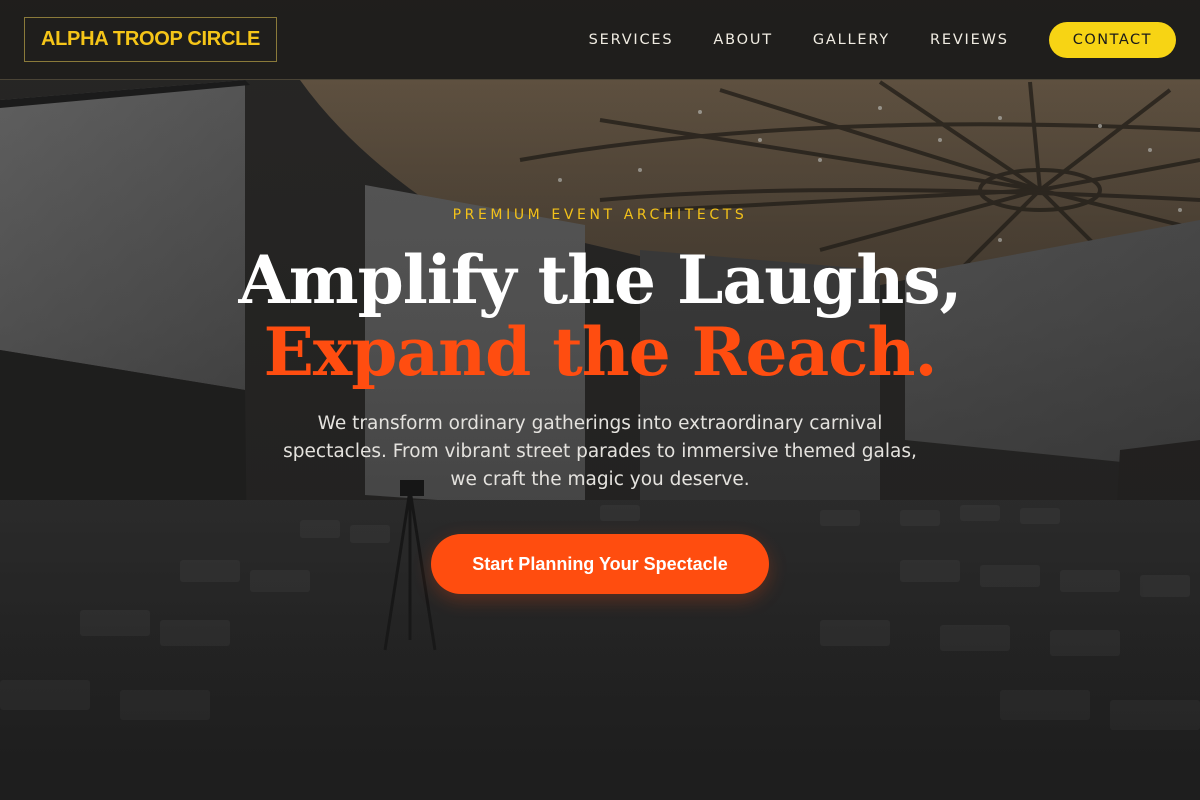  Describe the element at coordinates (743, 40) in the screenshot. I see `nav-link-about: ABOUT` at that location.